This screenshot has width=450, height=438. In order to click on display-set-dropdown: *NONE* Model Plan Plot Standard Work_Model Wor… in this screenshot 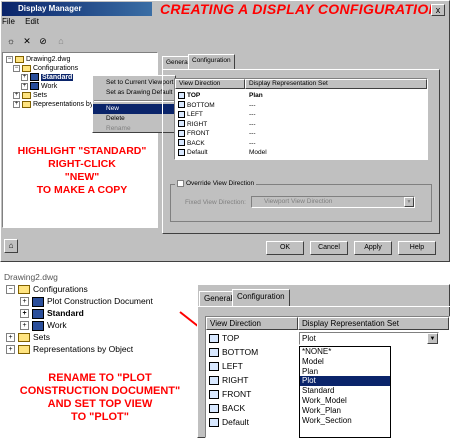, I will do `click(345, 392)`.